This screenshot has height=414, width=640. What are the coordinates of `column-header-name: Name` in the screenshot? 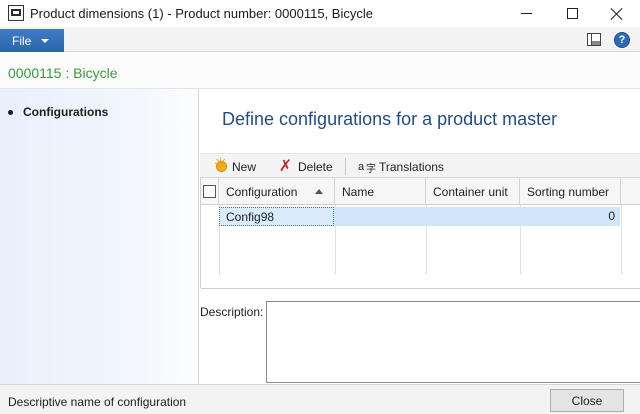 It's located at (380, 191).